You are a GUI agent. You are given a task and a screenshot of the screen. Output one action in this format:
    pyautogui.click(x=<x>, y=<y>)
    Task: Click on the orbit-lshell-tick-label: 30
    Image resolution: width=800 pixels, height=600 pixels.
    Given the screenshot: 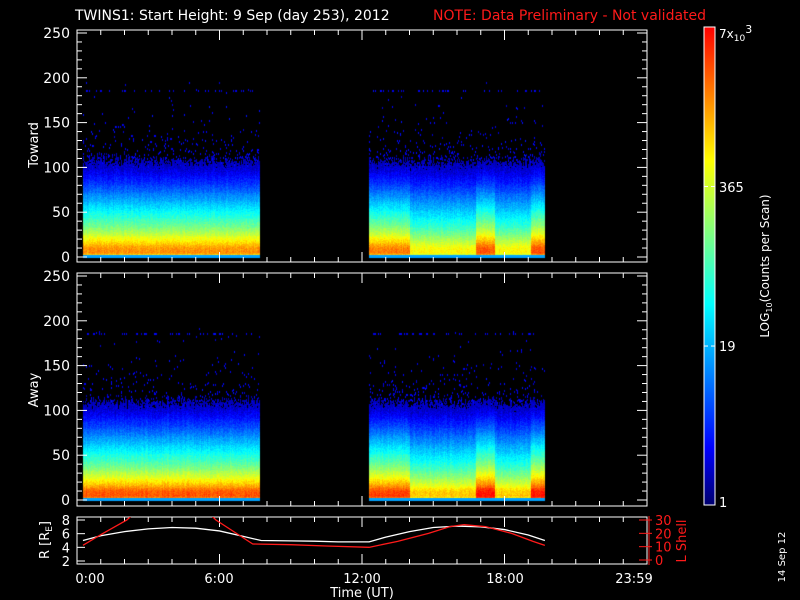 What is the action you would take?
    pyautogui.click(x=663, y=521)
    